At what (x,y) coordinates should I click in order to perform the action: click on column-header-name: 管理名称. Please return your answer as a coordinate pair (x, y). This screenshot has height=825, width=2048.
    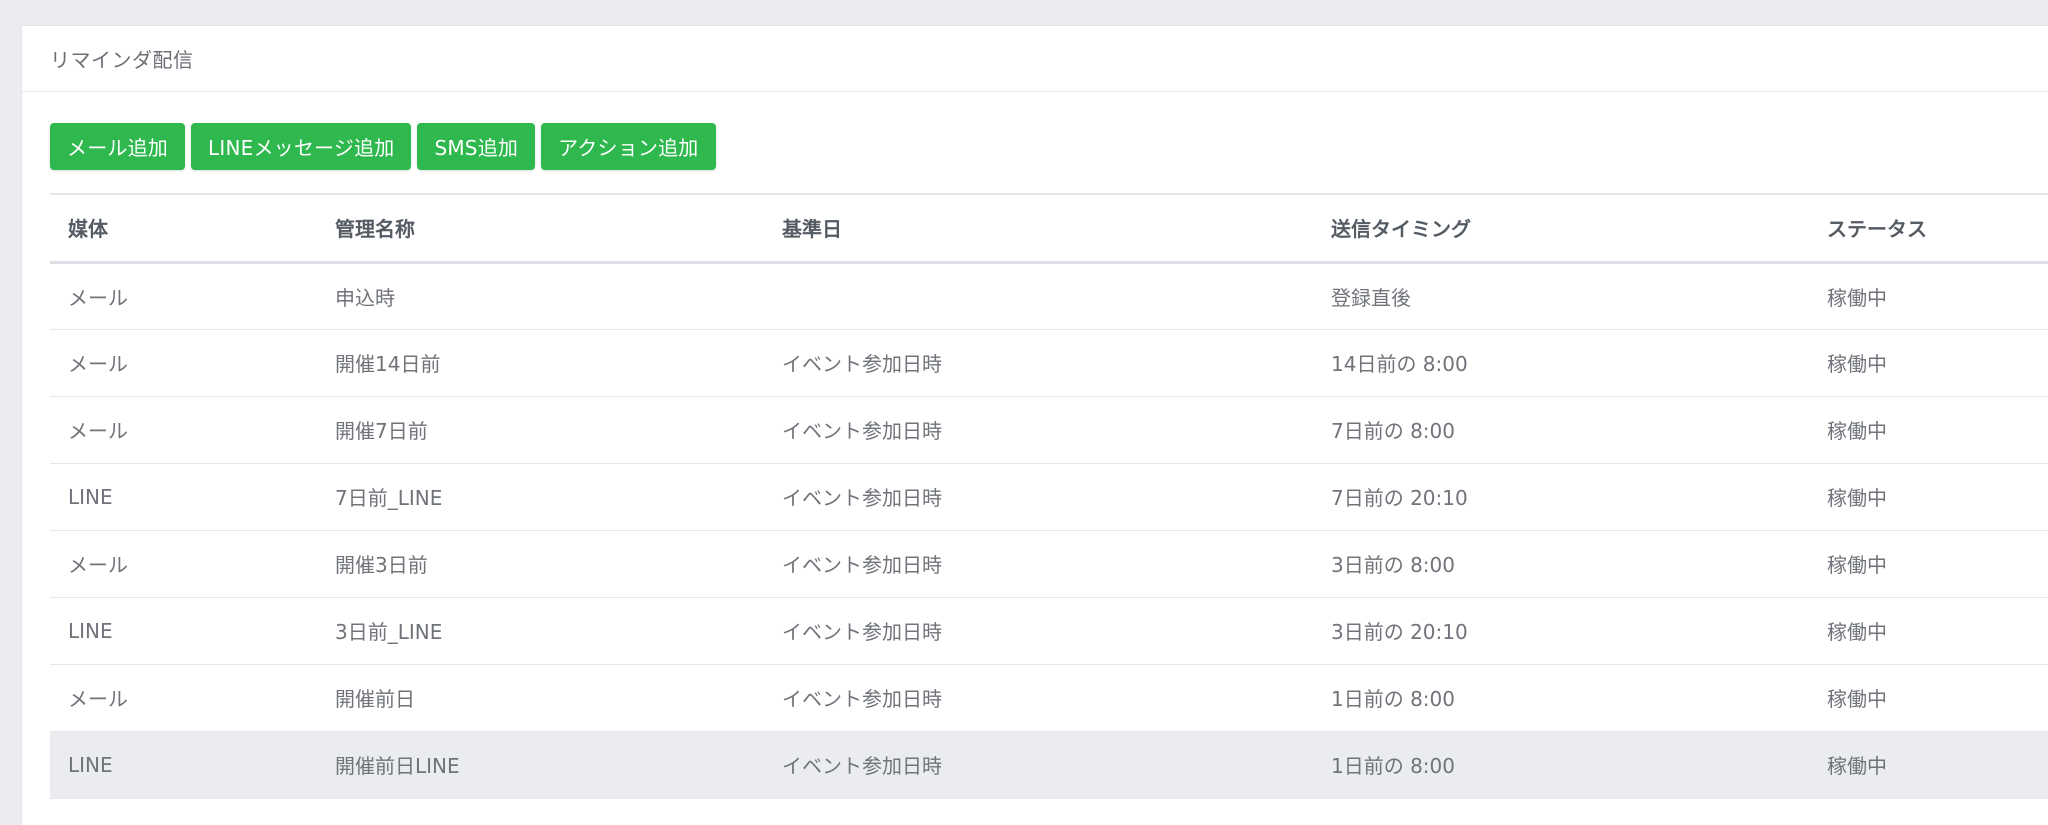
    Looking at the image, I should click on (540, 228).